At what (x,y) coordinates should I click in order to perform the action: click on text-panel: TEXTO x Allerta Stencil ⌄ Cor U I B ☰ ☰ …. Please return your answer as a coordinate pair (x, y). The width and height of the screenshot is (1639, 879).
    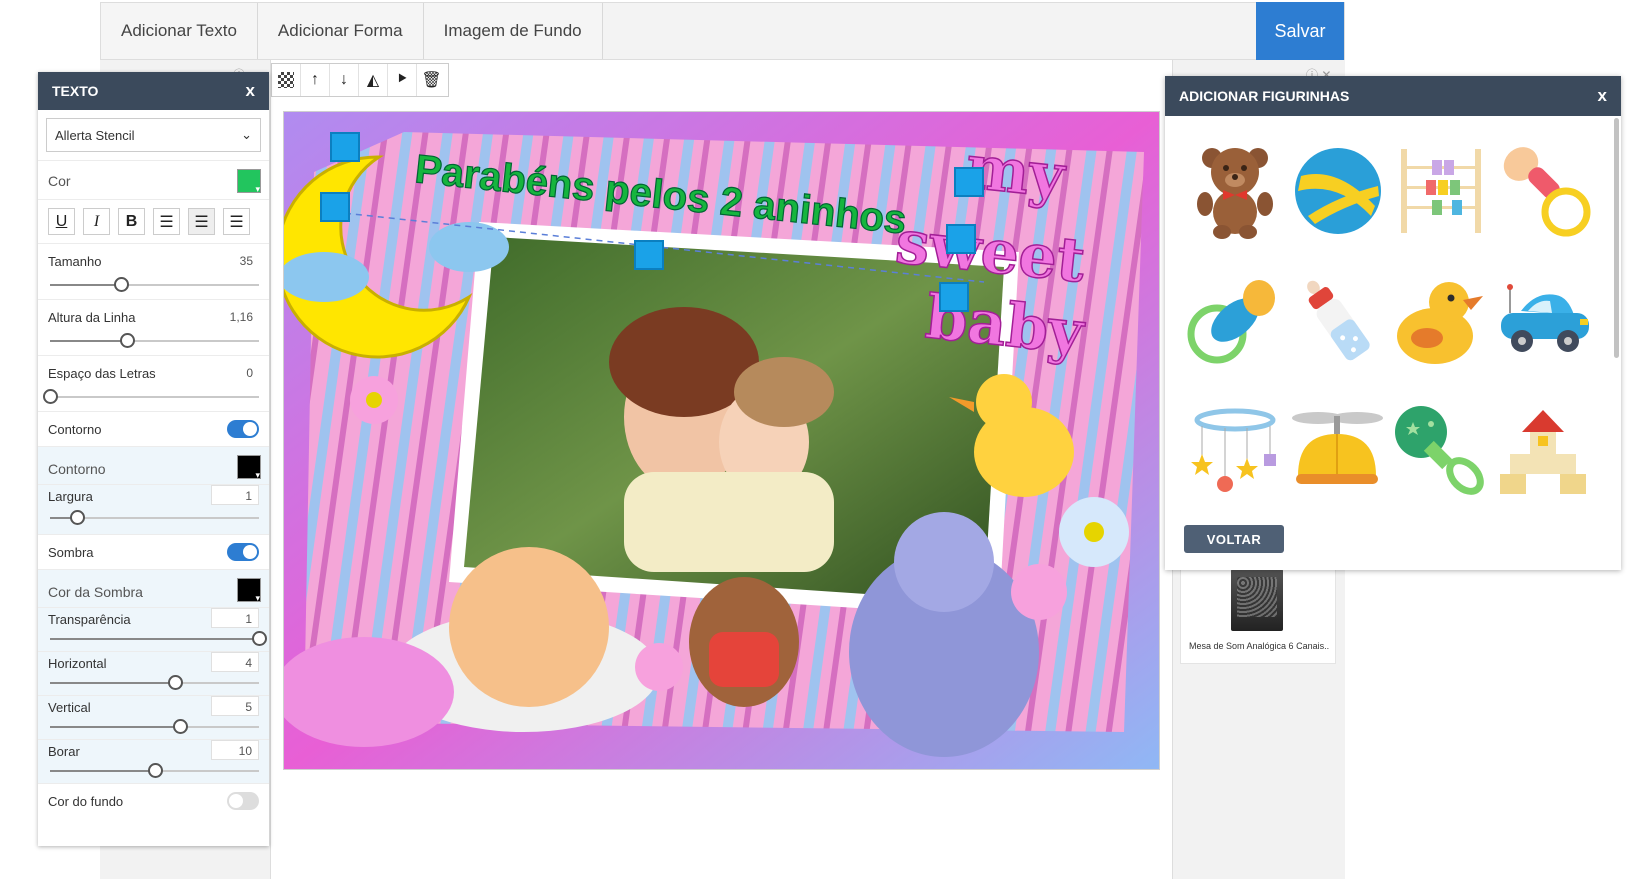
    Looking at the image, I should click on (153, 459).